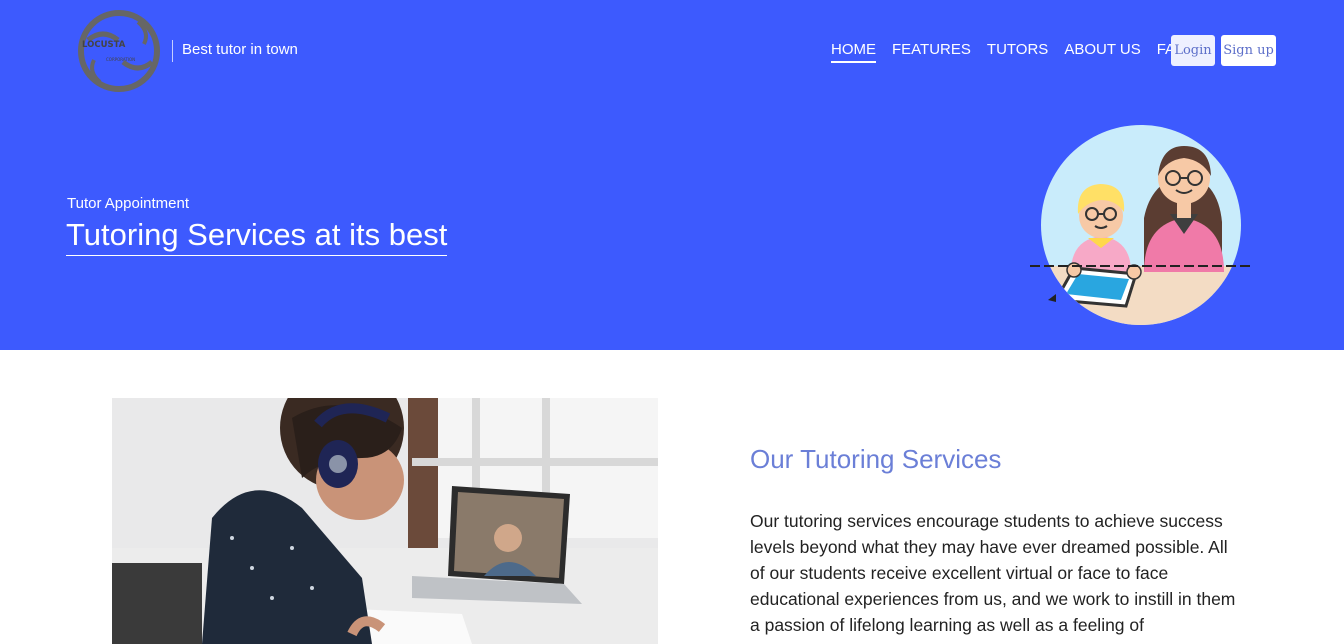 The image size is (1344, 644). I want to click on signup-button: Sign up, so click(1248, 50).